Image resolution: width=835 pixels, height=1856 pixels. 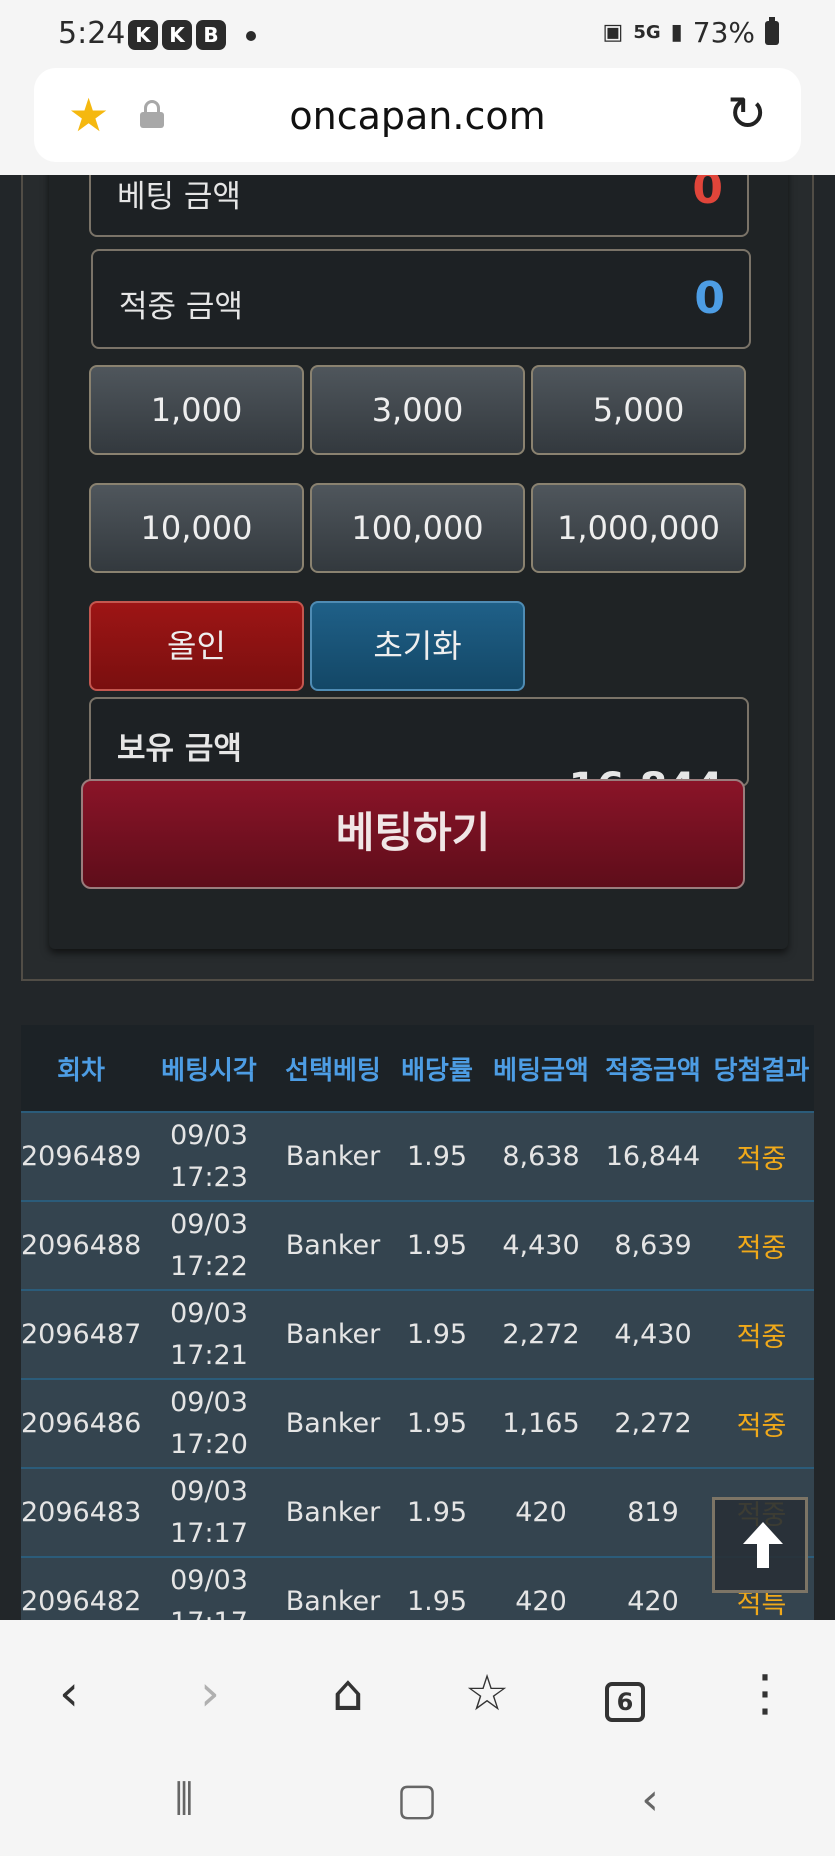 What do you see at coordinates (653, 1070) in the screenshot?
I see `header-win-amount: 적중금액` at bounding box center [653, 1070].